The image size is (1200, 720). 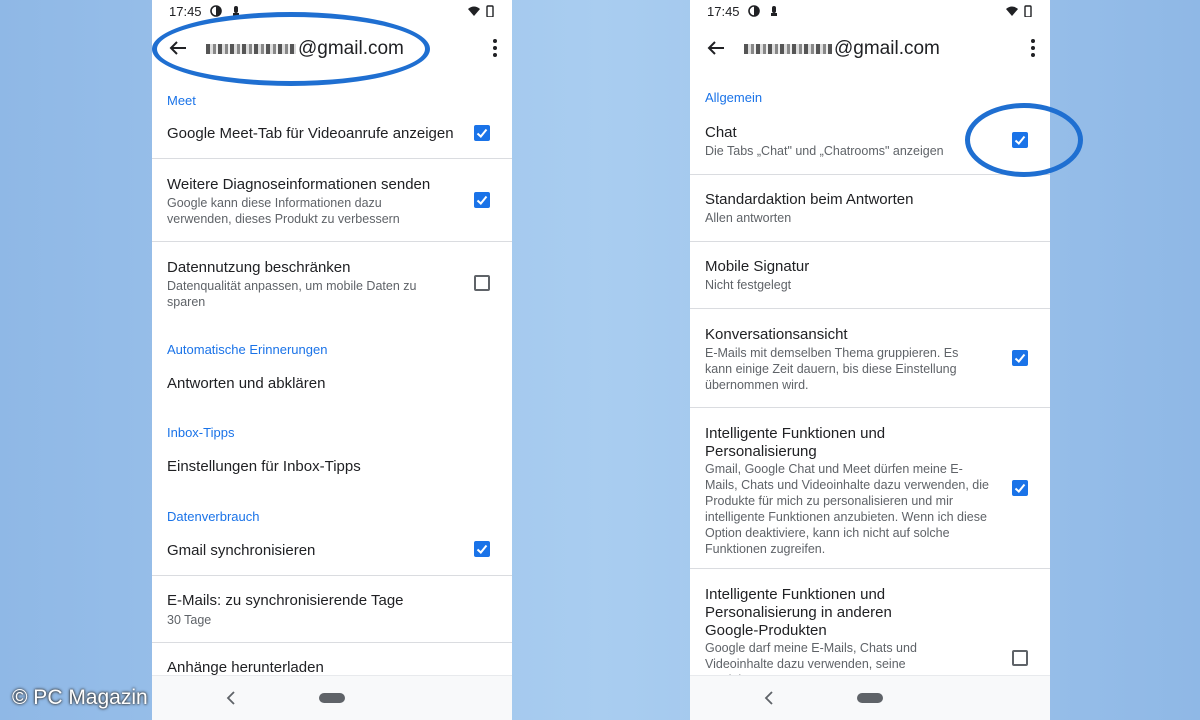 What do you see at coordinates (482, 549) in the screenshot?
I see `sync-checkbox` at bounding box center [482, 549].